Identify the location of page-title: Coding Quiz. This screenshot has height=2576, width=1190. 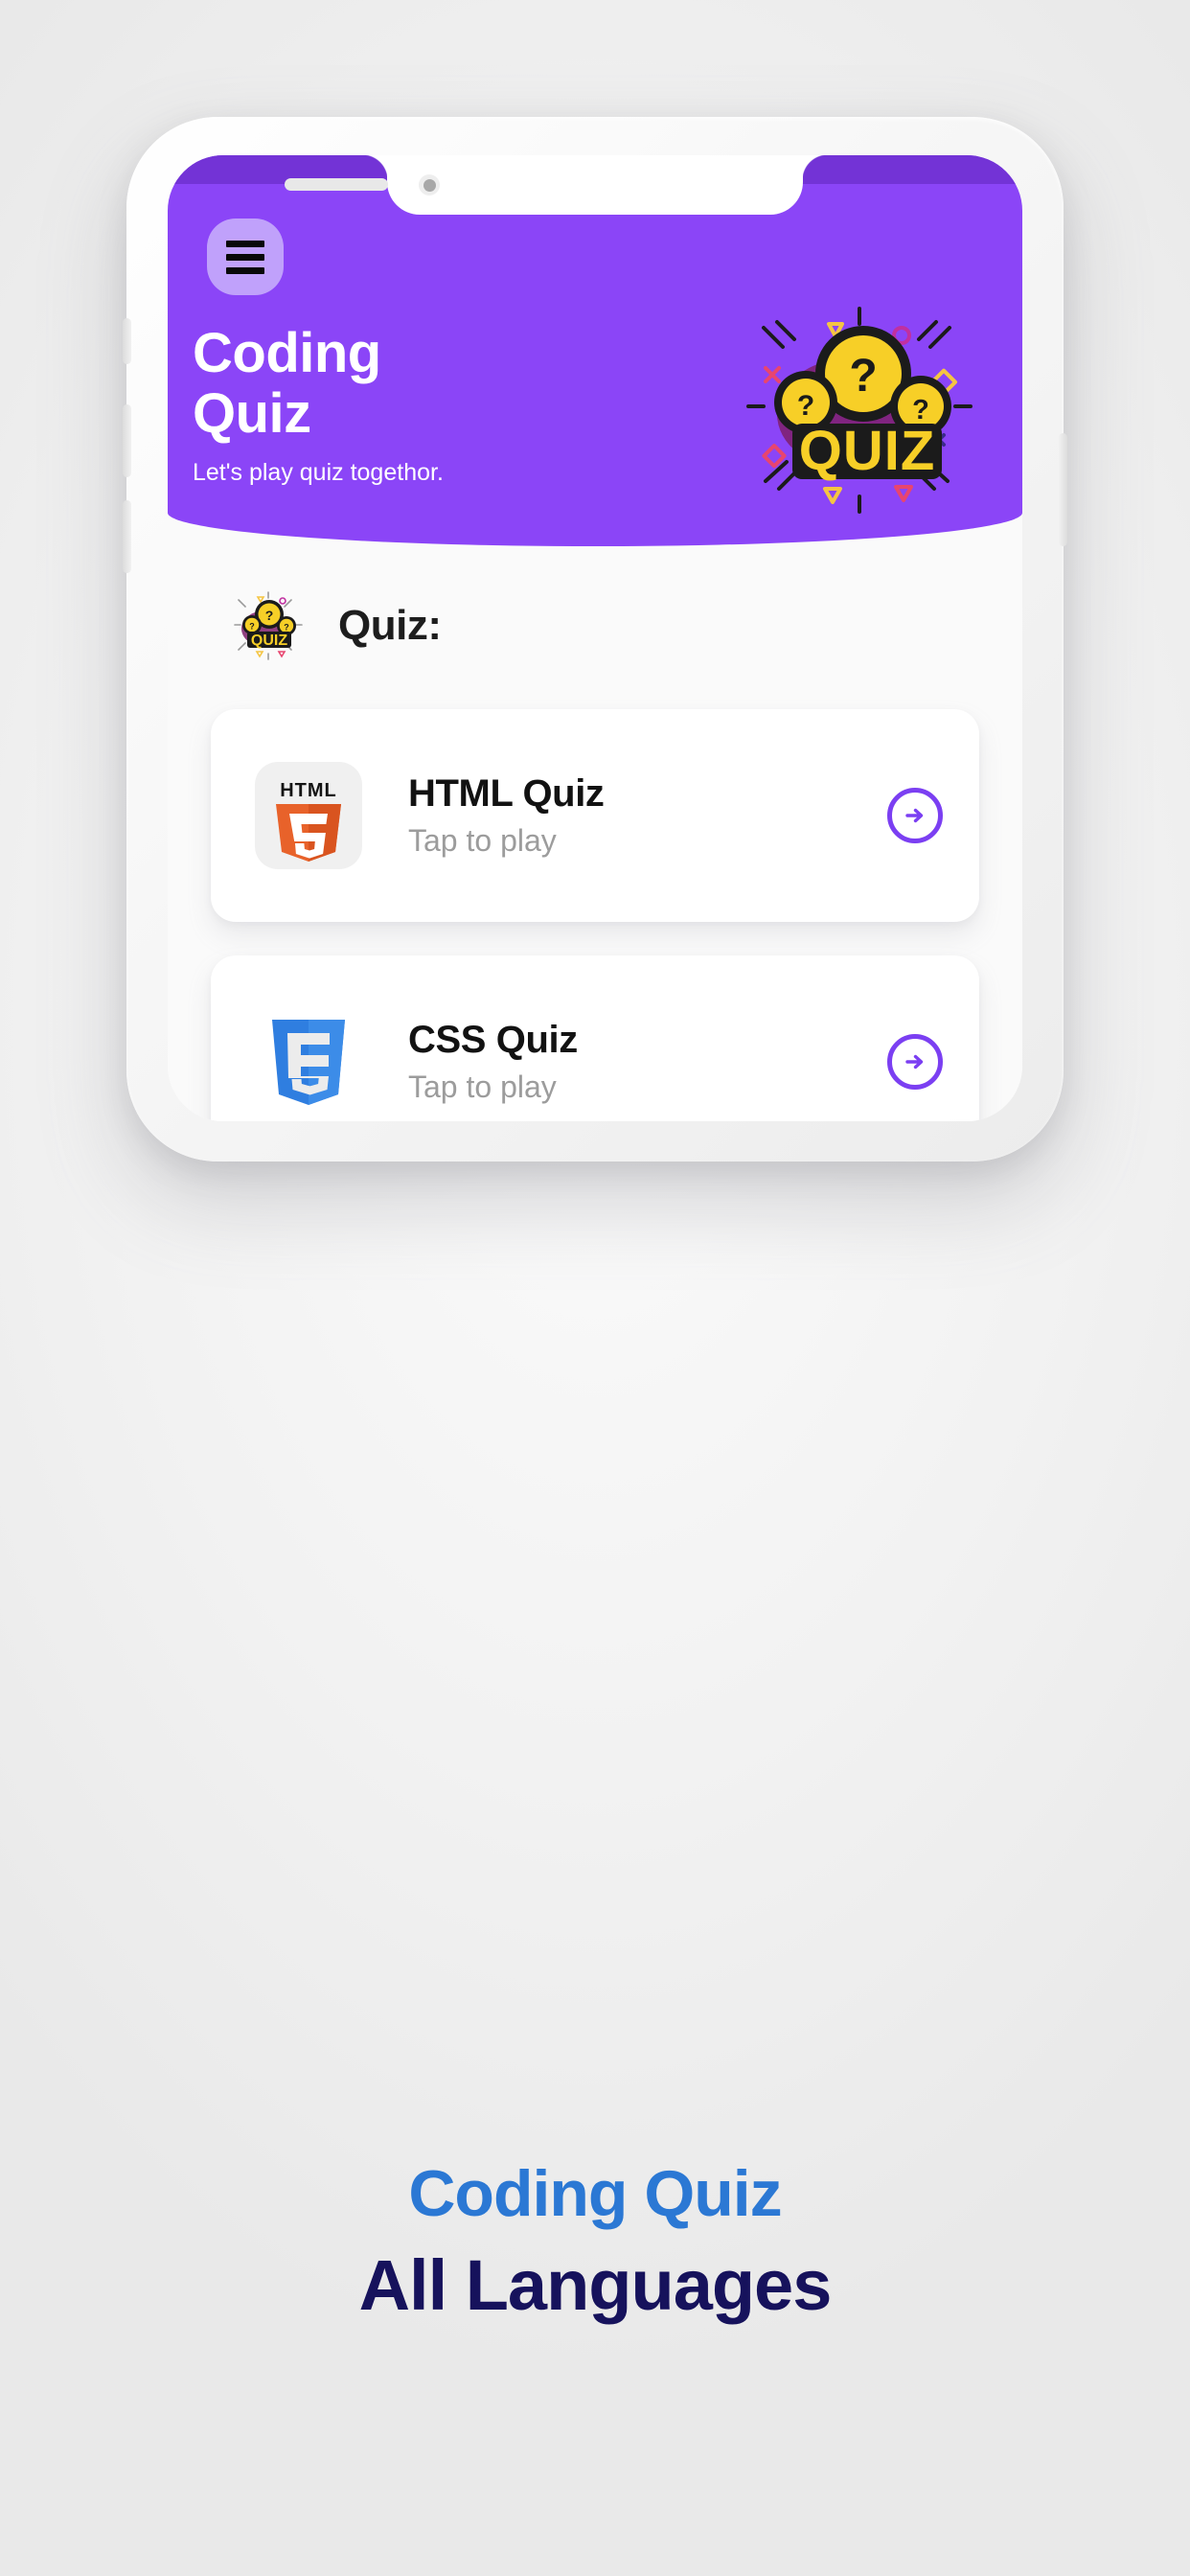
(287, 383).